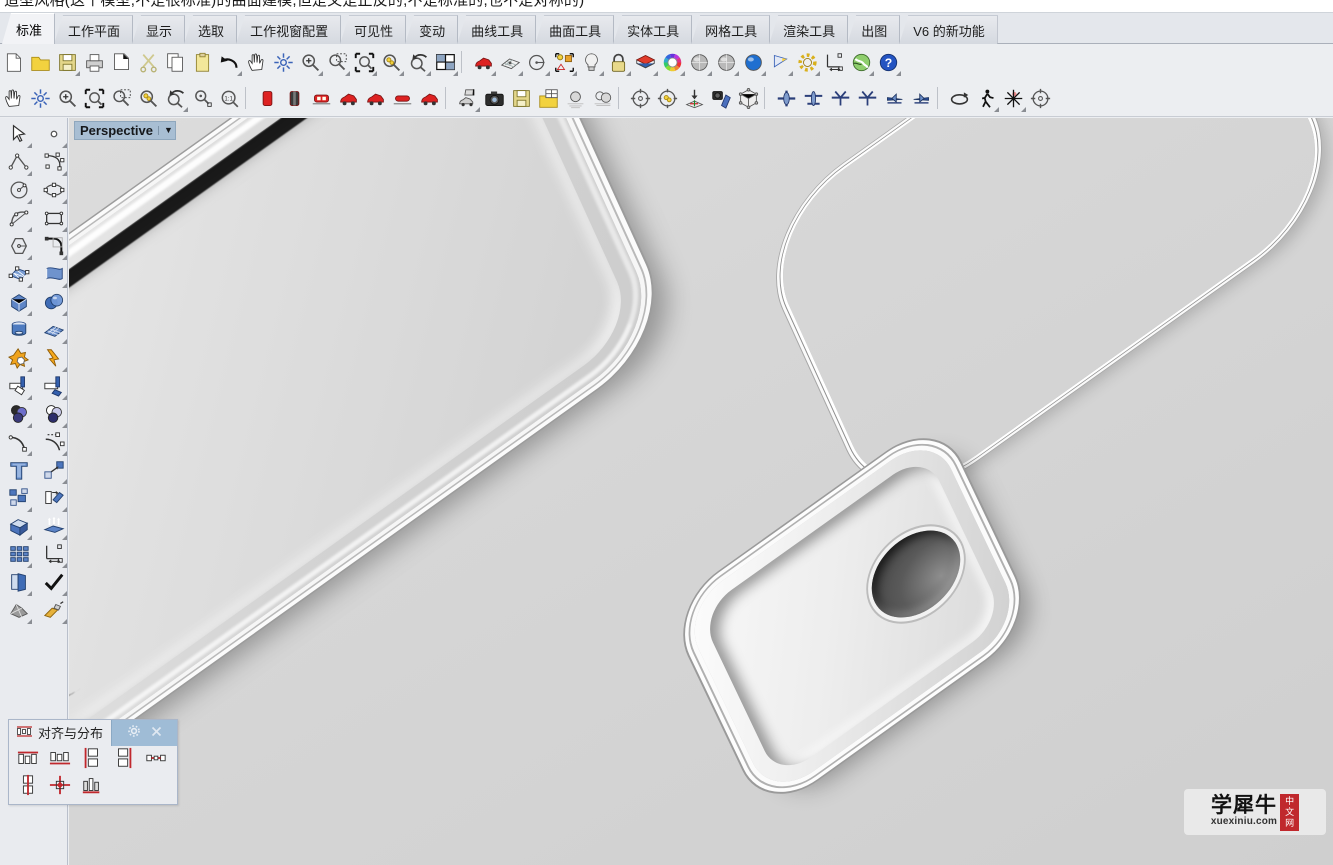 This screenshot has height=865, width=1333. Describe the element at coordinates (29, 28) in the screenshot. I see `tab-0: 标准` at that location.